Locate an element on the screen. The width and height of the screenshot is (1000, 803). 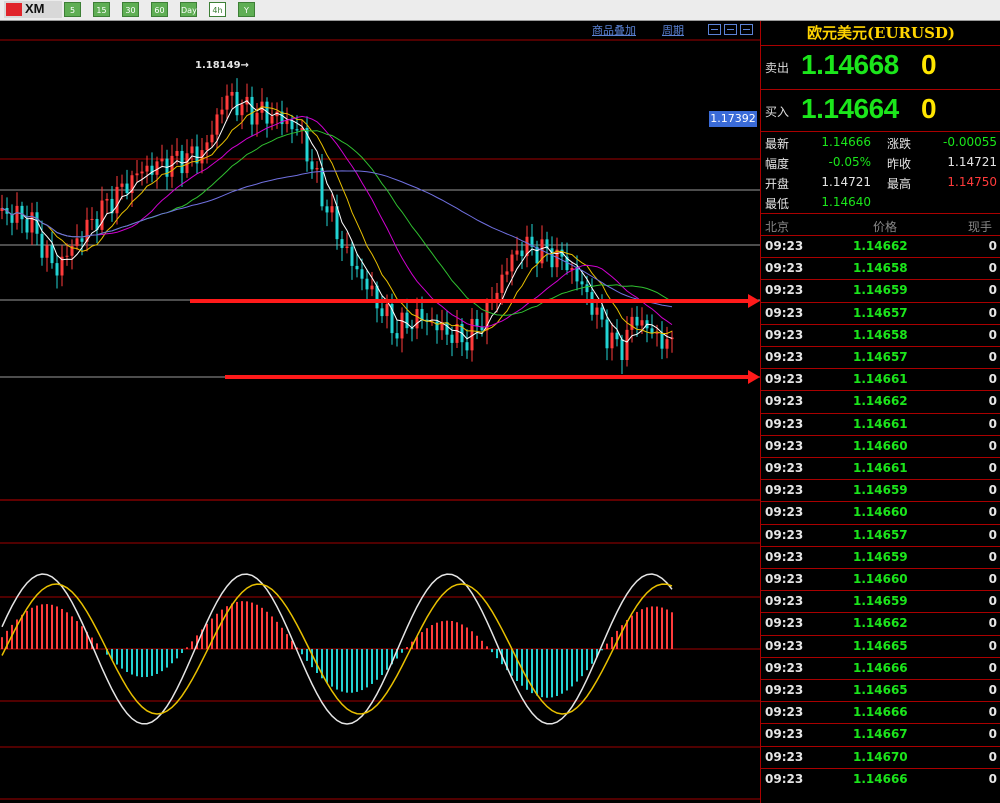
stat-value-0: 1.14666 is located at coordinates (846, 142).